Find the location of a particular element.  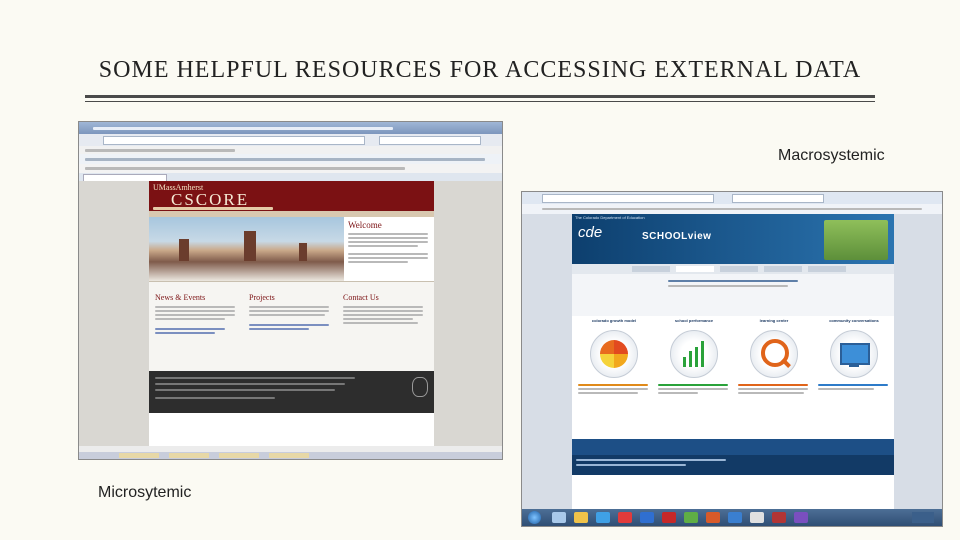

school-performance-heading: school performance is located at coordinates (694, 320).